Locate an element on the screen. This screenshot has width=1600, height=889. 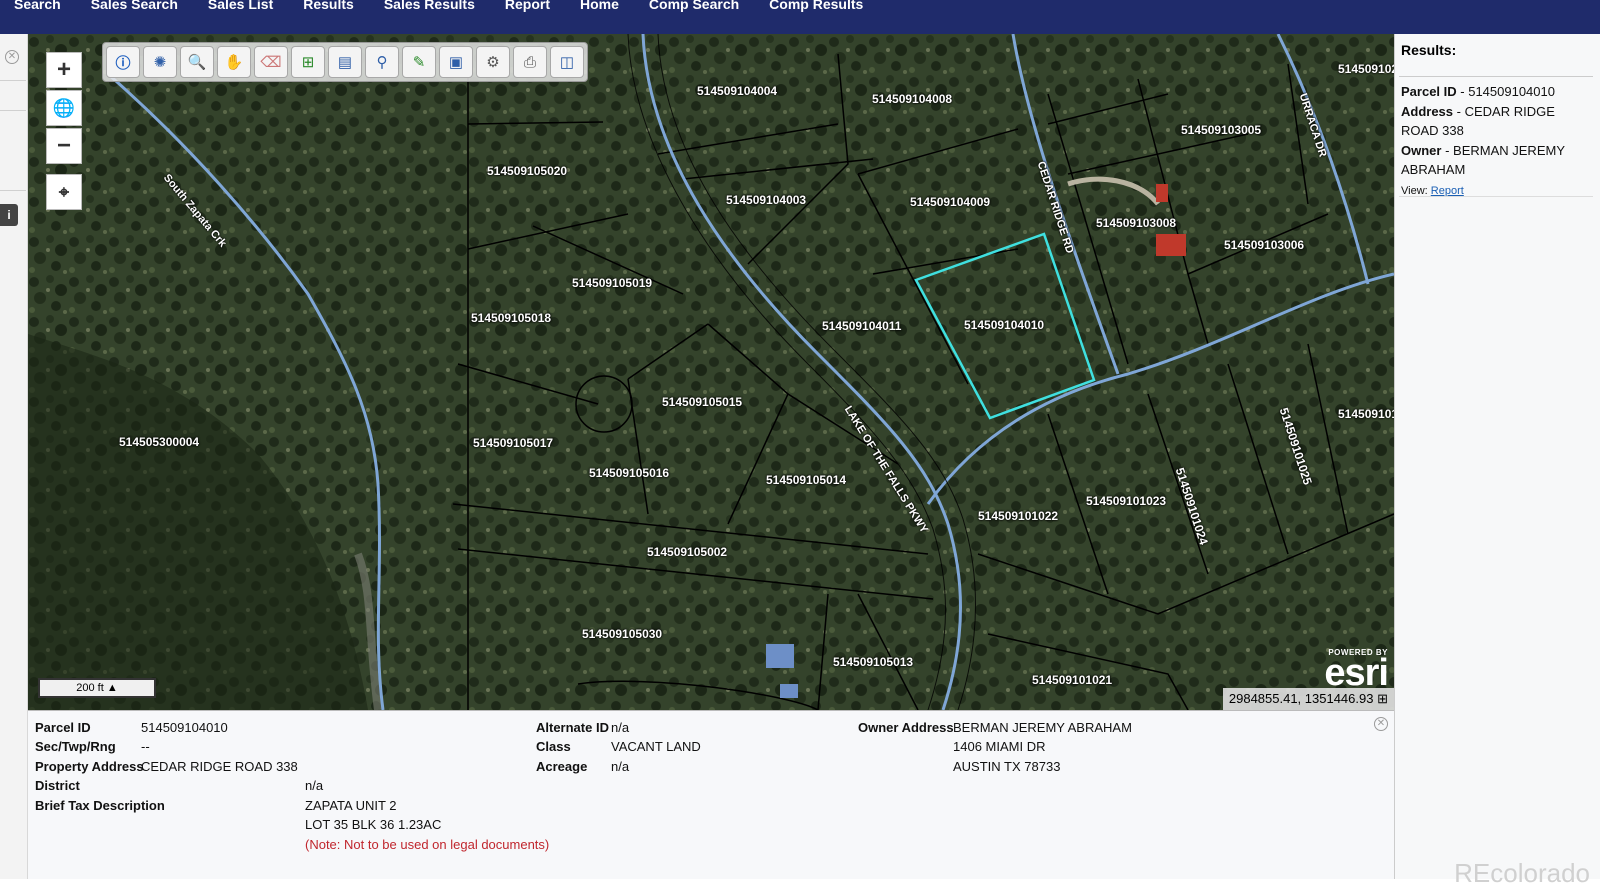
parcel-label: 514509101021 is located at coordinates (1072, 680).